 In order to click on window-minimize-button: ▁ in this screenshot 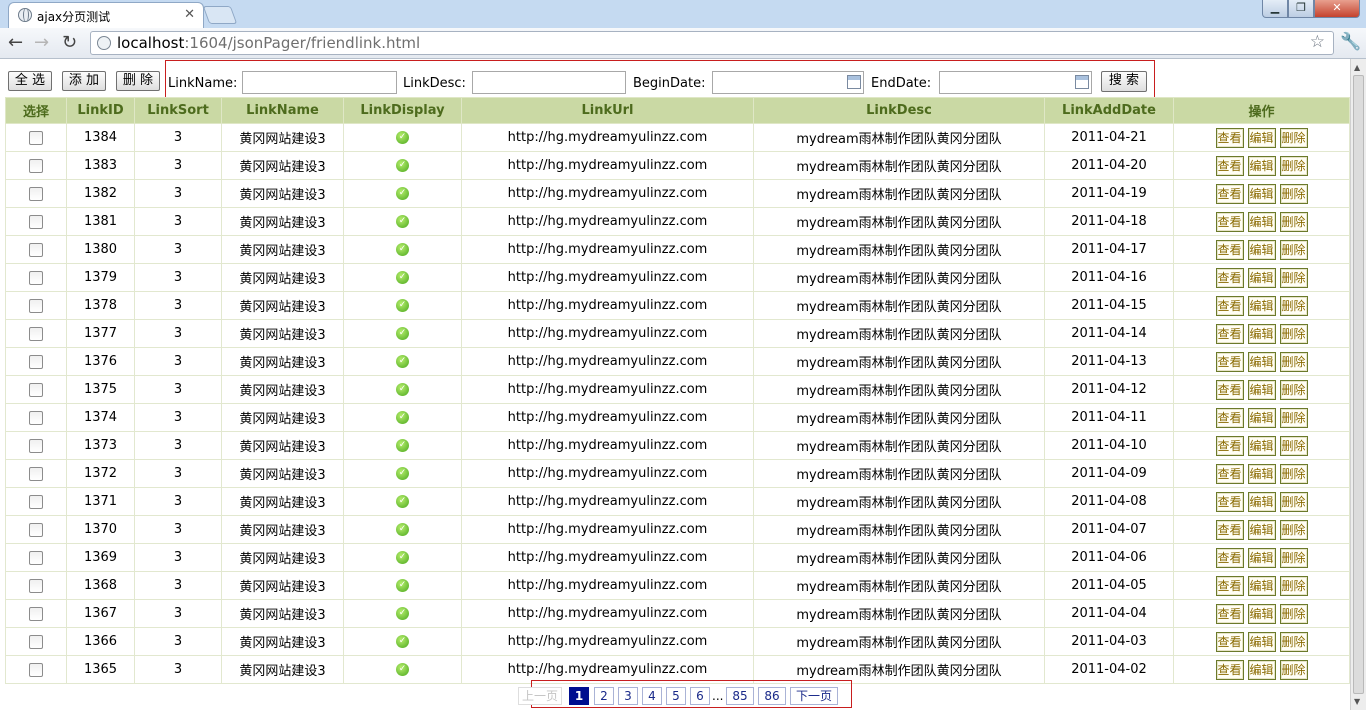, I will do `click(1275, 9)`.